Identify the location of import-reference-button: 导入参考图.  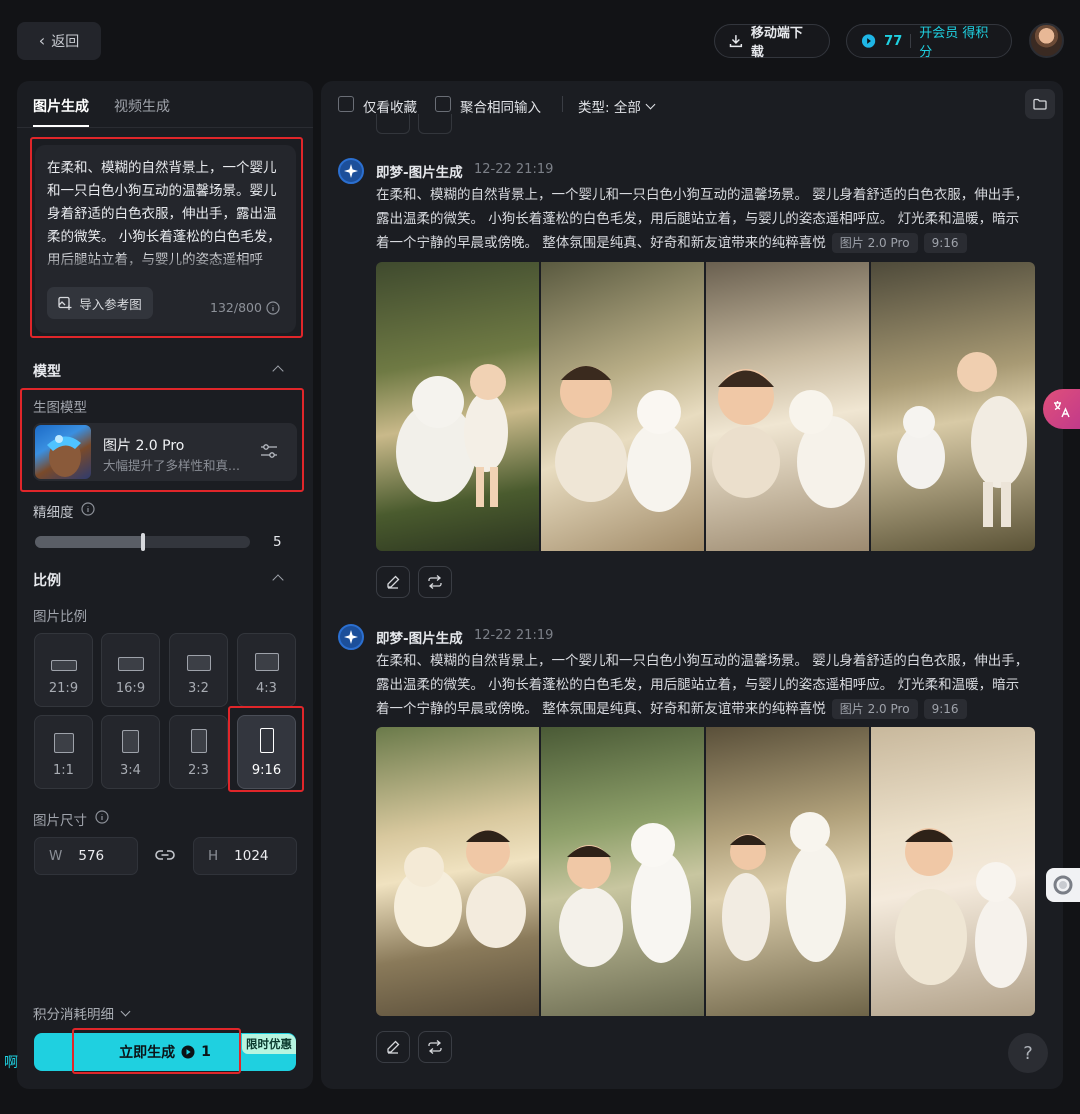
(100, 303).